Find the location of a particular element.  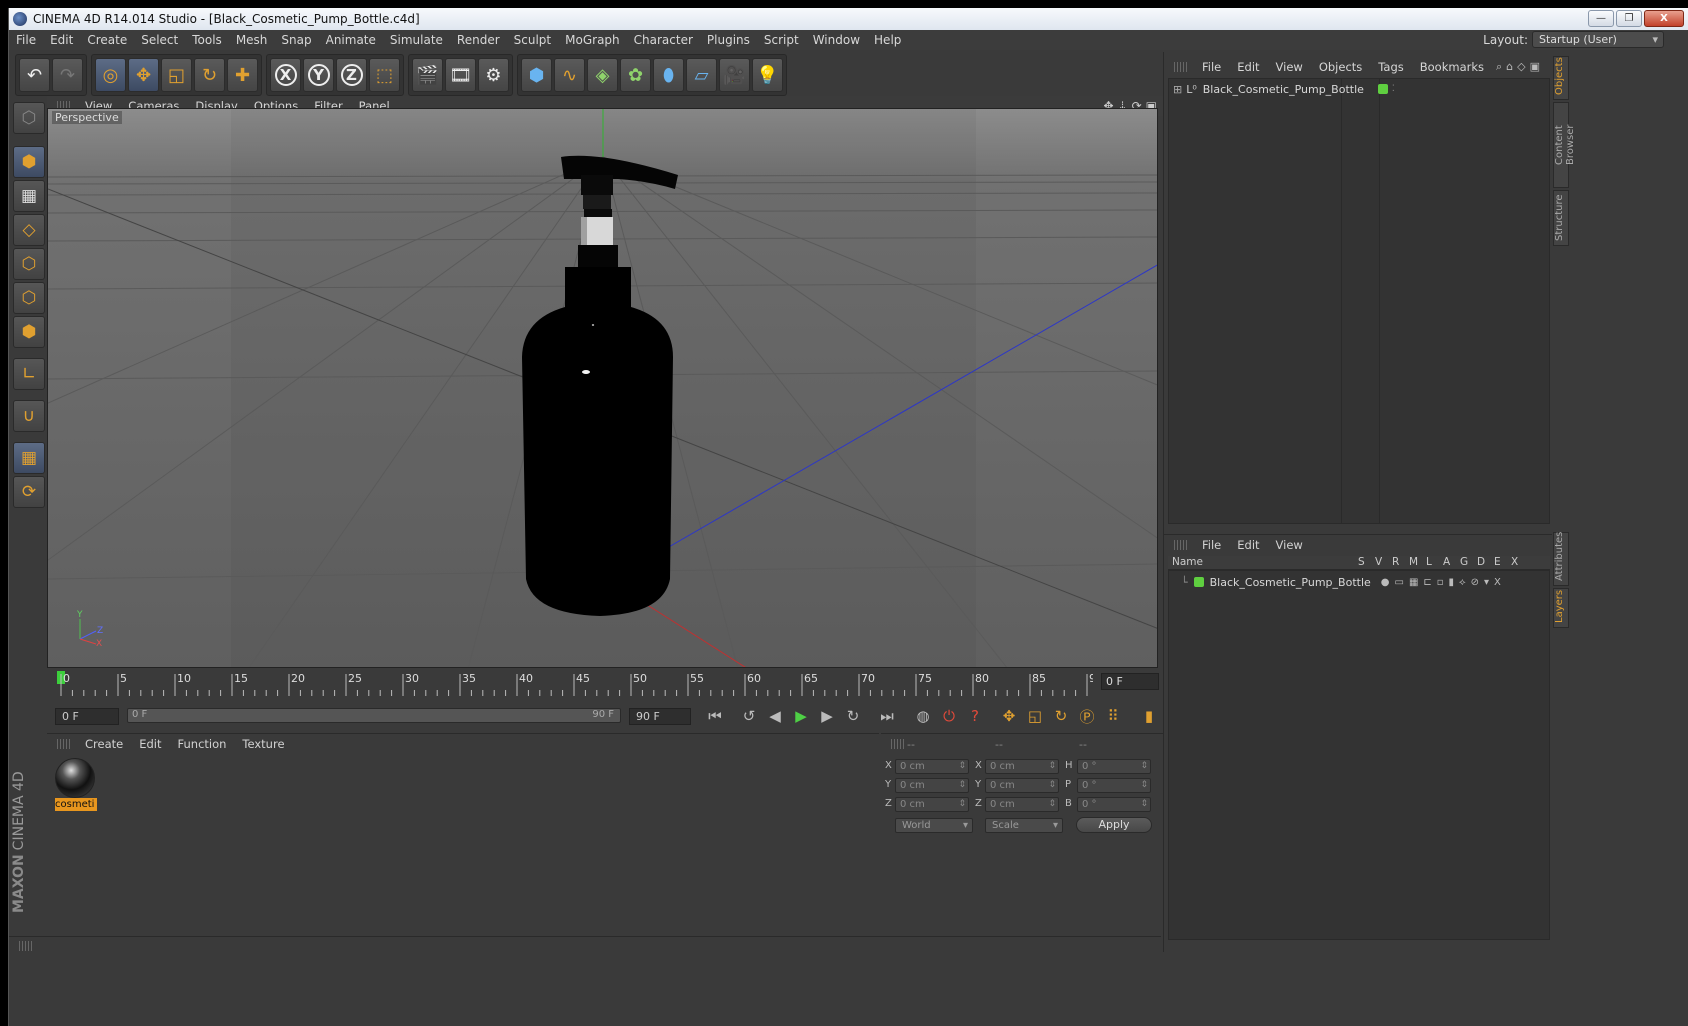

menu-animate: Animate is located at coordinates (351, 40).